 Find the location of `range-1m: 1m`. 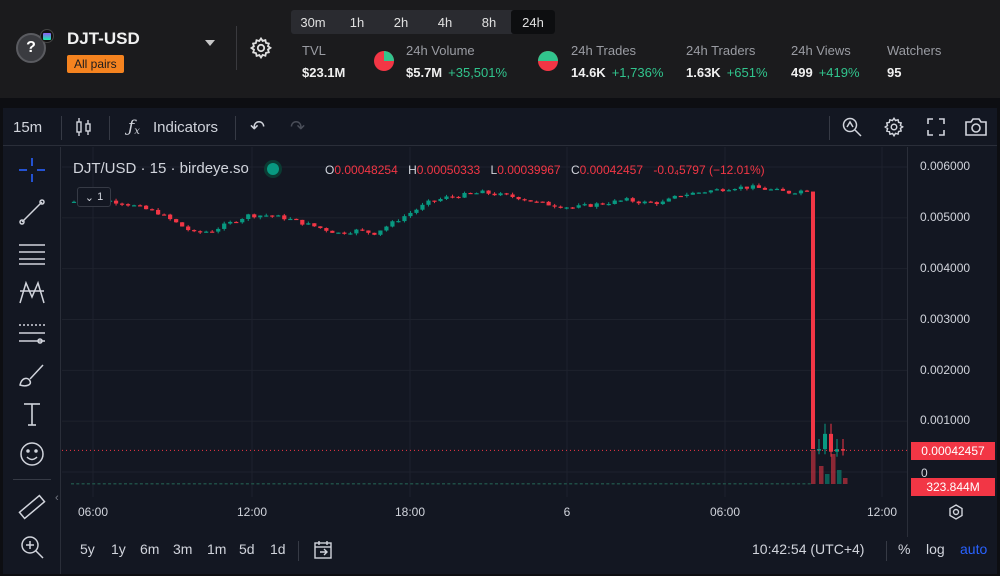

range-1m: 1m is located at coordinates (216, 549).